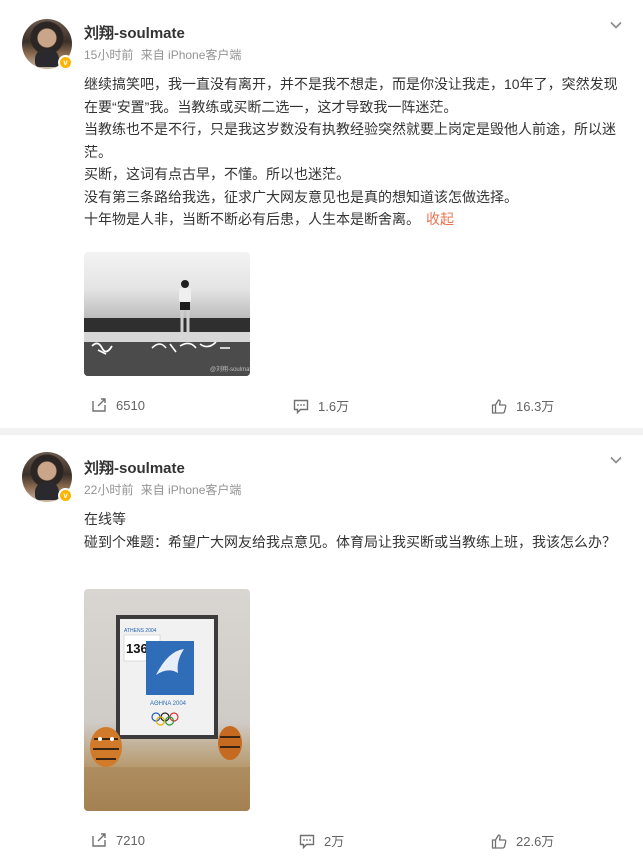 The height and width of the screenshot is (859, 643). I want to click on repost-button: 6510, so click(117, 405).